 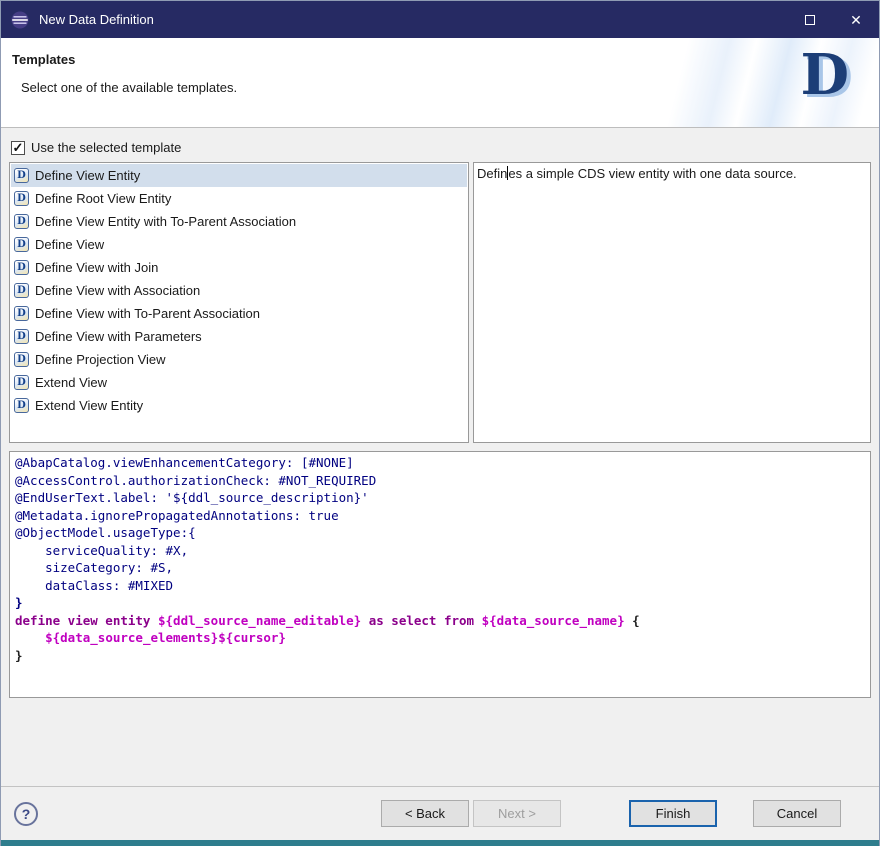 I want to click on help-icon: ?, so click(x=26, y=813).